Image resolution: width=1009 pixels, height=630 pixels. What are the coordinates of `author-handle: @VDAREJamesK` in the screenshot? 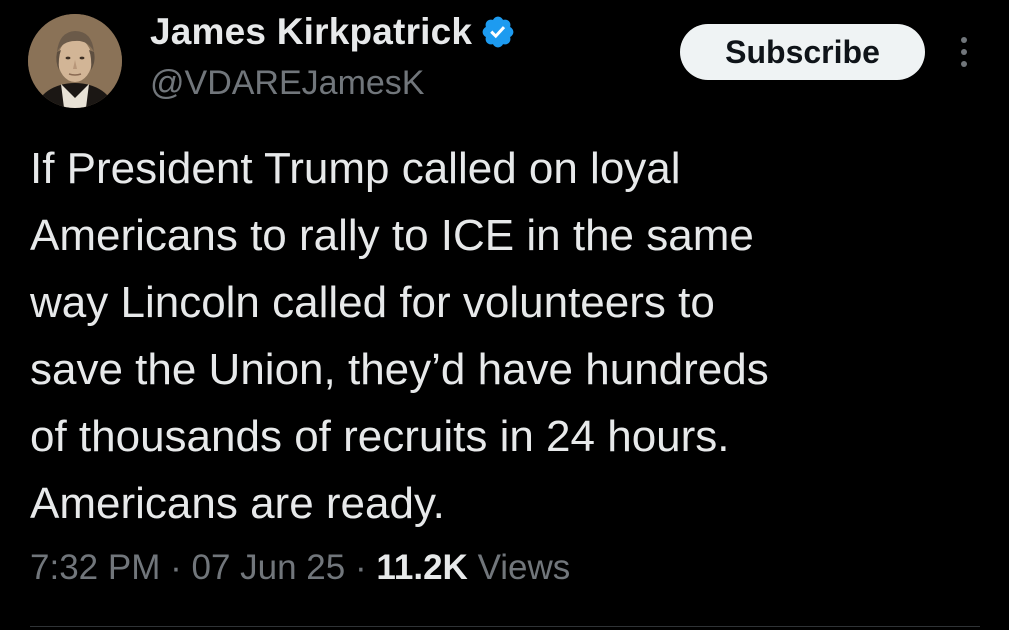 It's located at (287, 83).